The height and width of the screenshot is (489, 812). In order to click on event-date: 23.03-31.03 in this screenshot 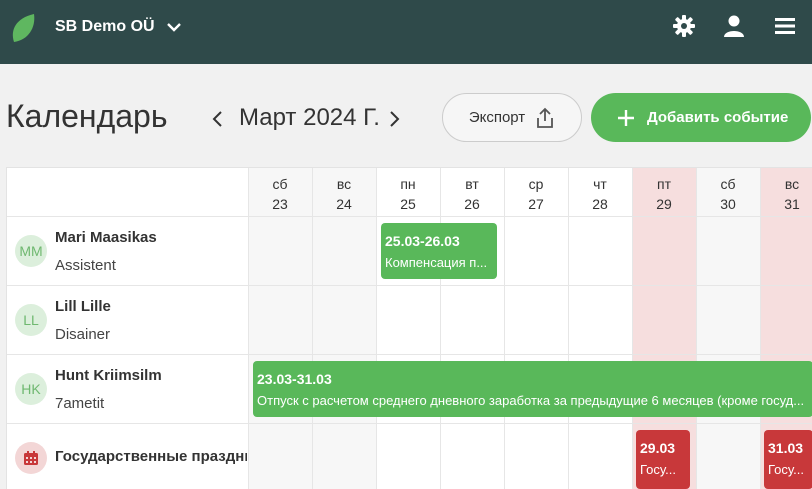, I will do `click(294, 379)`.